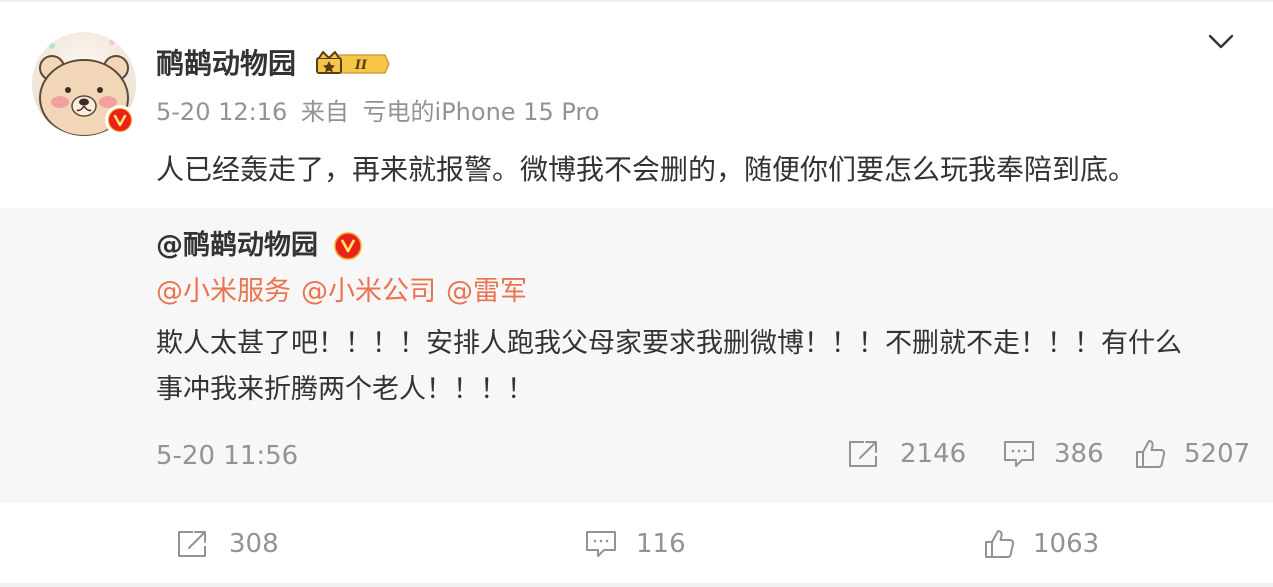 Image resolution: width=1273 pixels, height=587 pixels. What do you see at coordinates (1079, 454) in the screenshot?
I see `comment-count: 386` at bounding box center [1079, 454].